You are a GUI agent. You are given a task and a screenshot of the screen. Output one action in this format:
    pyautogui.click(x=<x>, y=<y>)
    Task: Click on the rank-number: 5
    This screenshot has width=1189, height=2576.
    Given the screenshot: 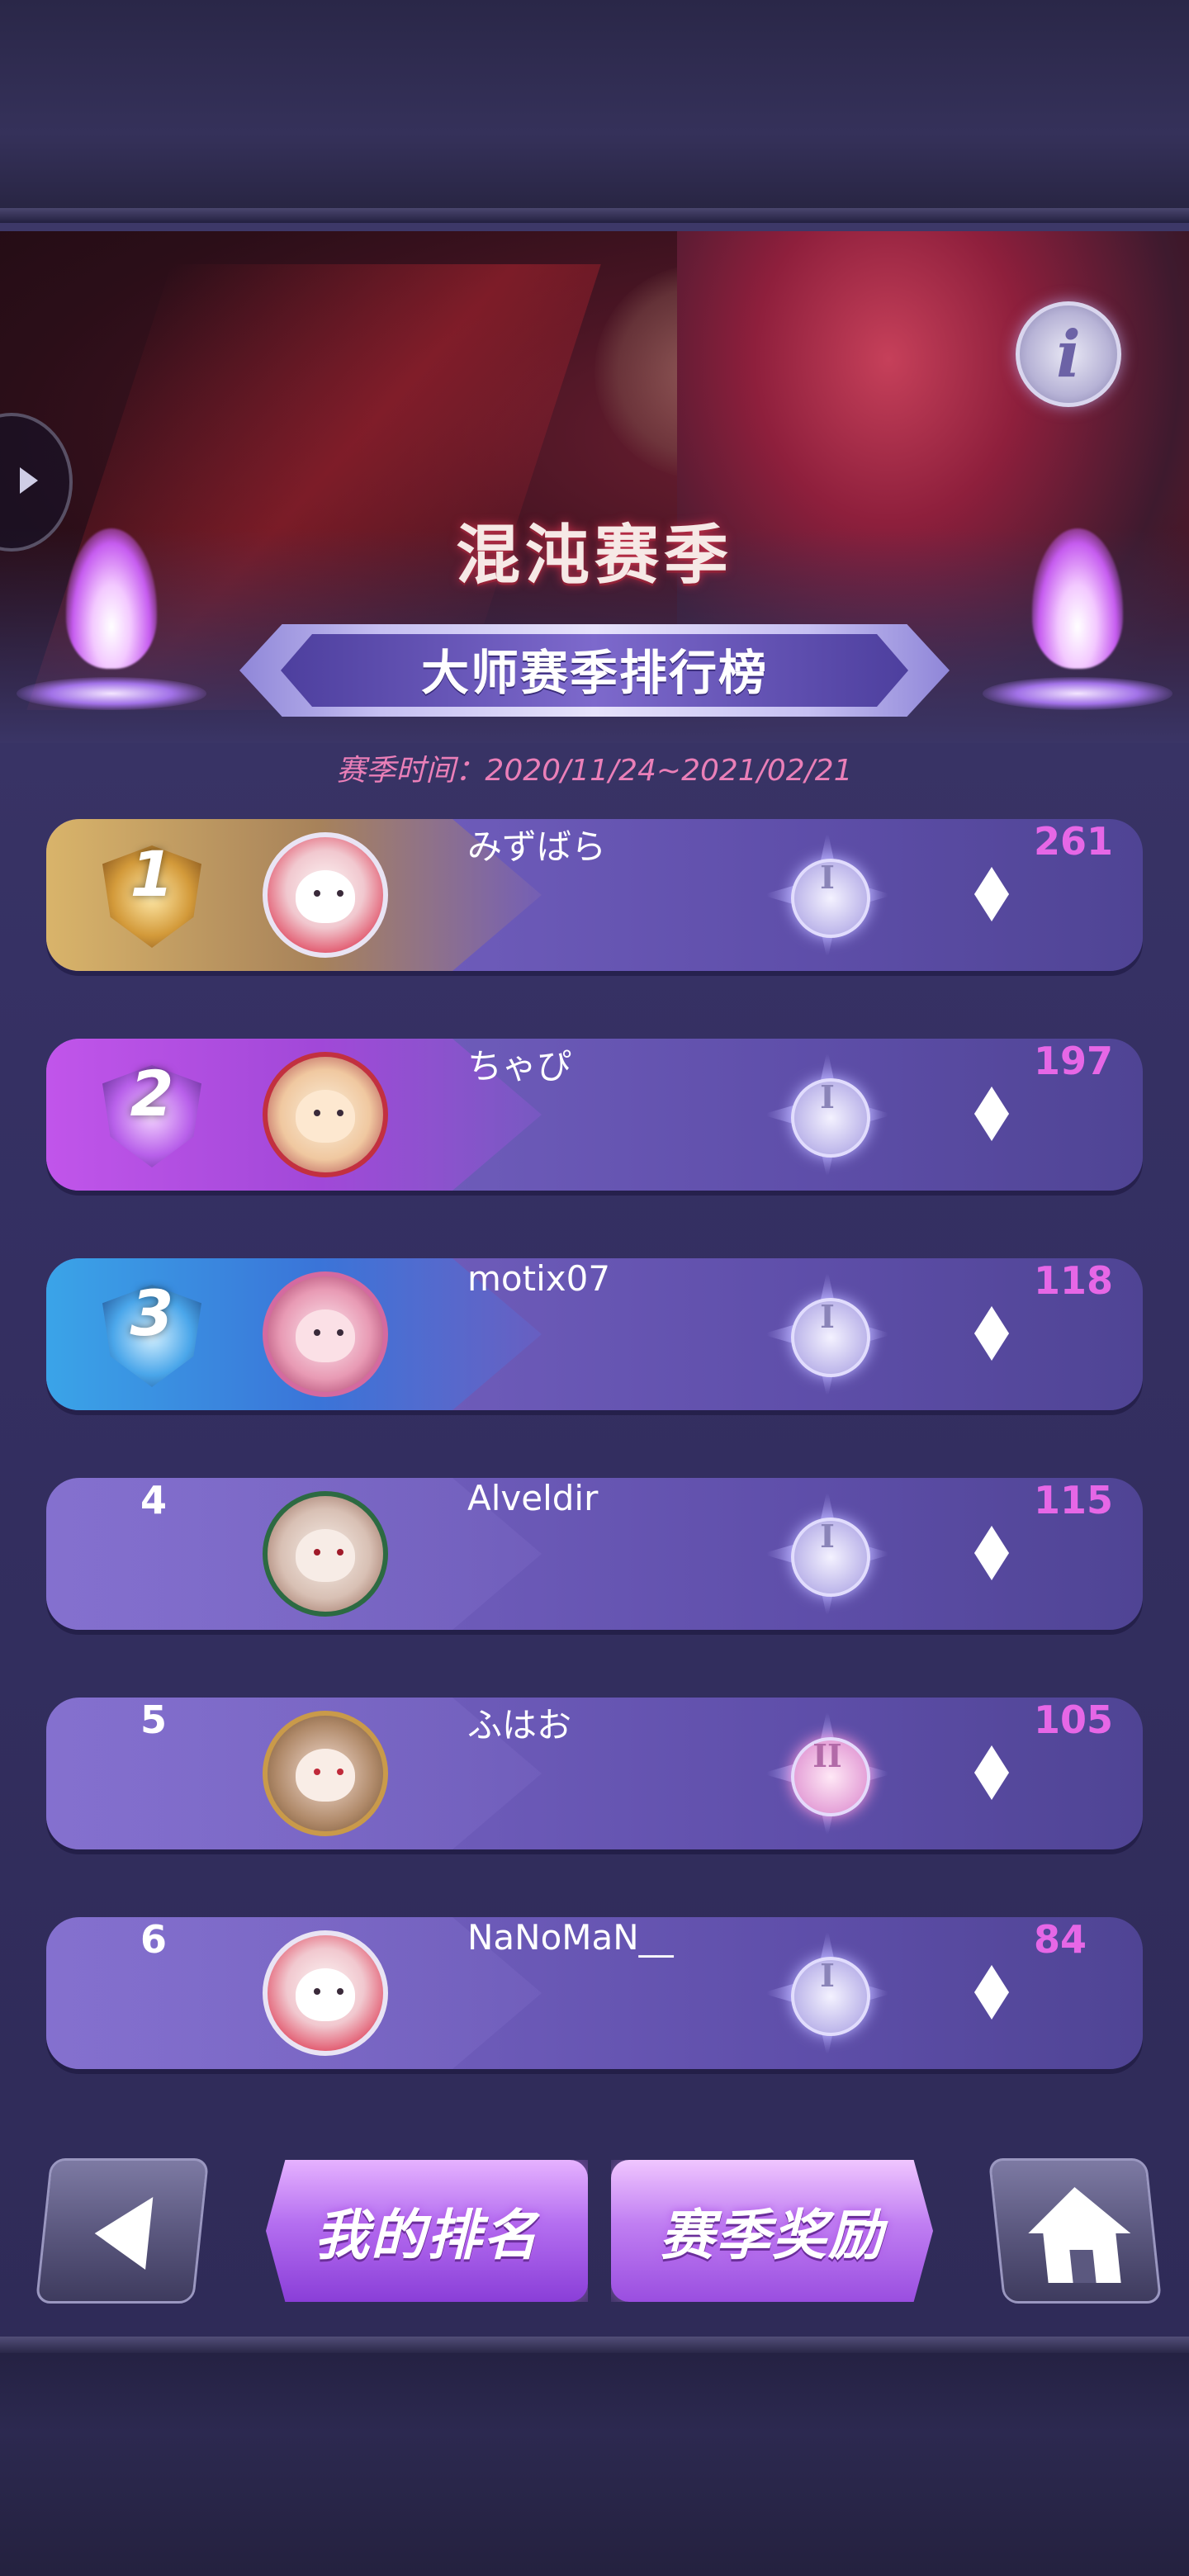 What is the action you would take?
    pyautogui.click(x=153, y=1720)
    